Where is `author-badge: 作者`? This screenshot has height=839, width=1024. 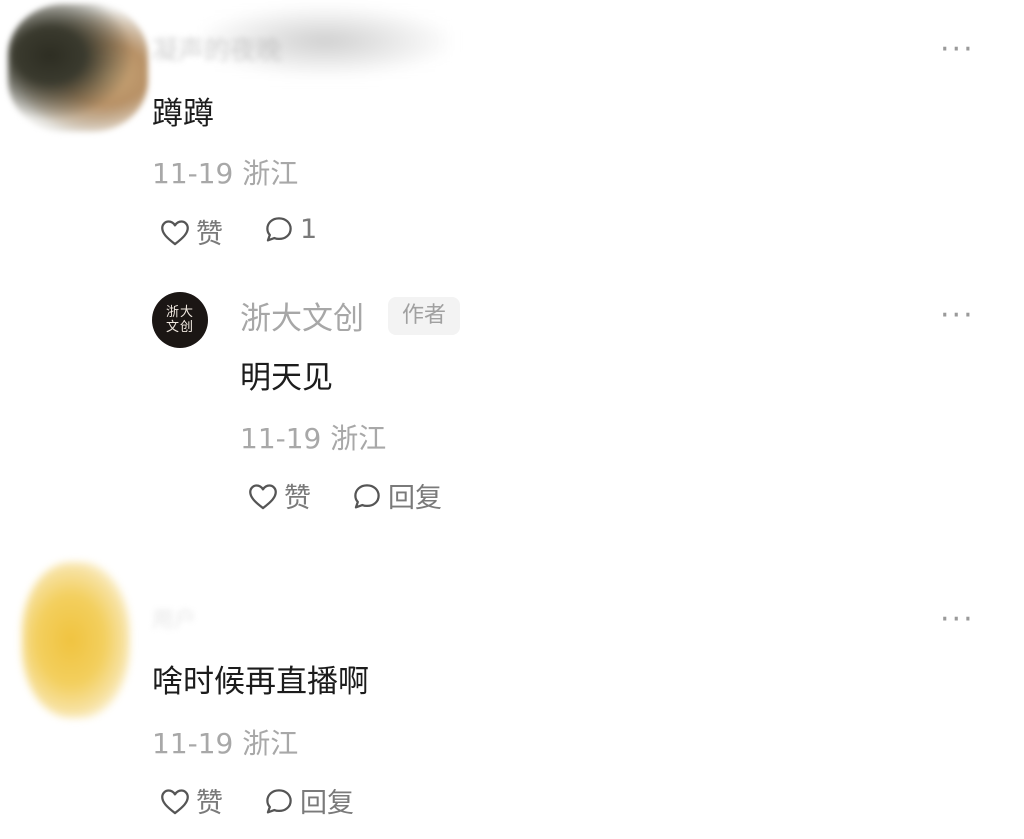 author-badge: 作者 is located at coordinates (424, 316).